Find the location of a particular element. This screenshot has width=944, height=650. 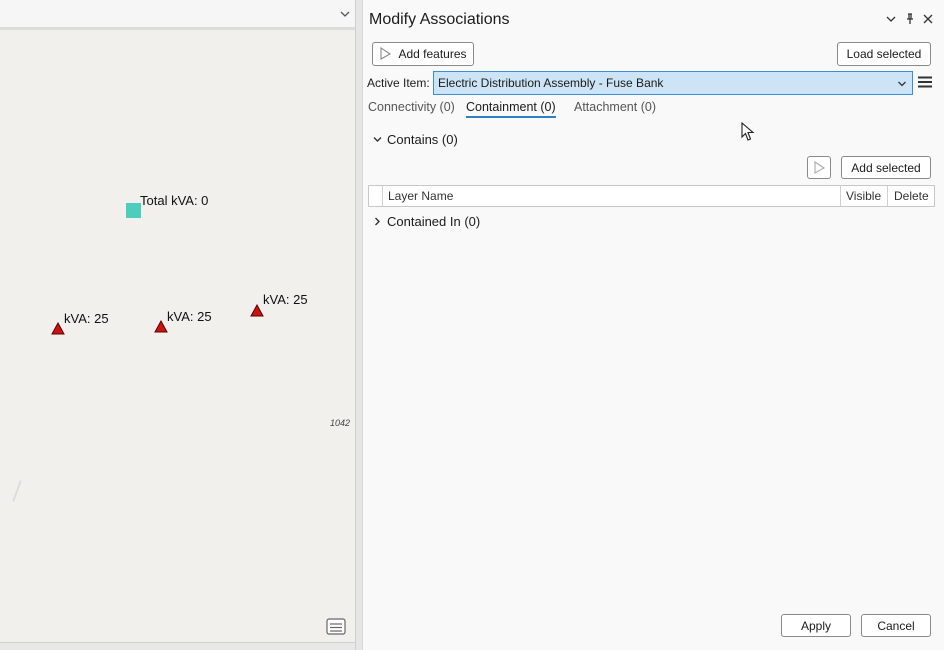

delete-header: Delete is located at coordinates (911, 196).